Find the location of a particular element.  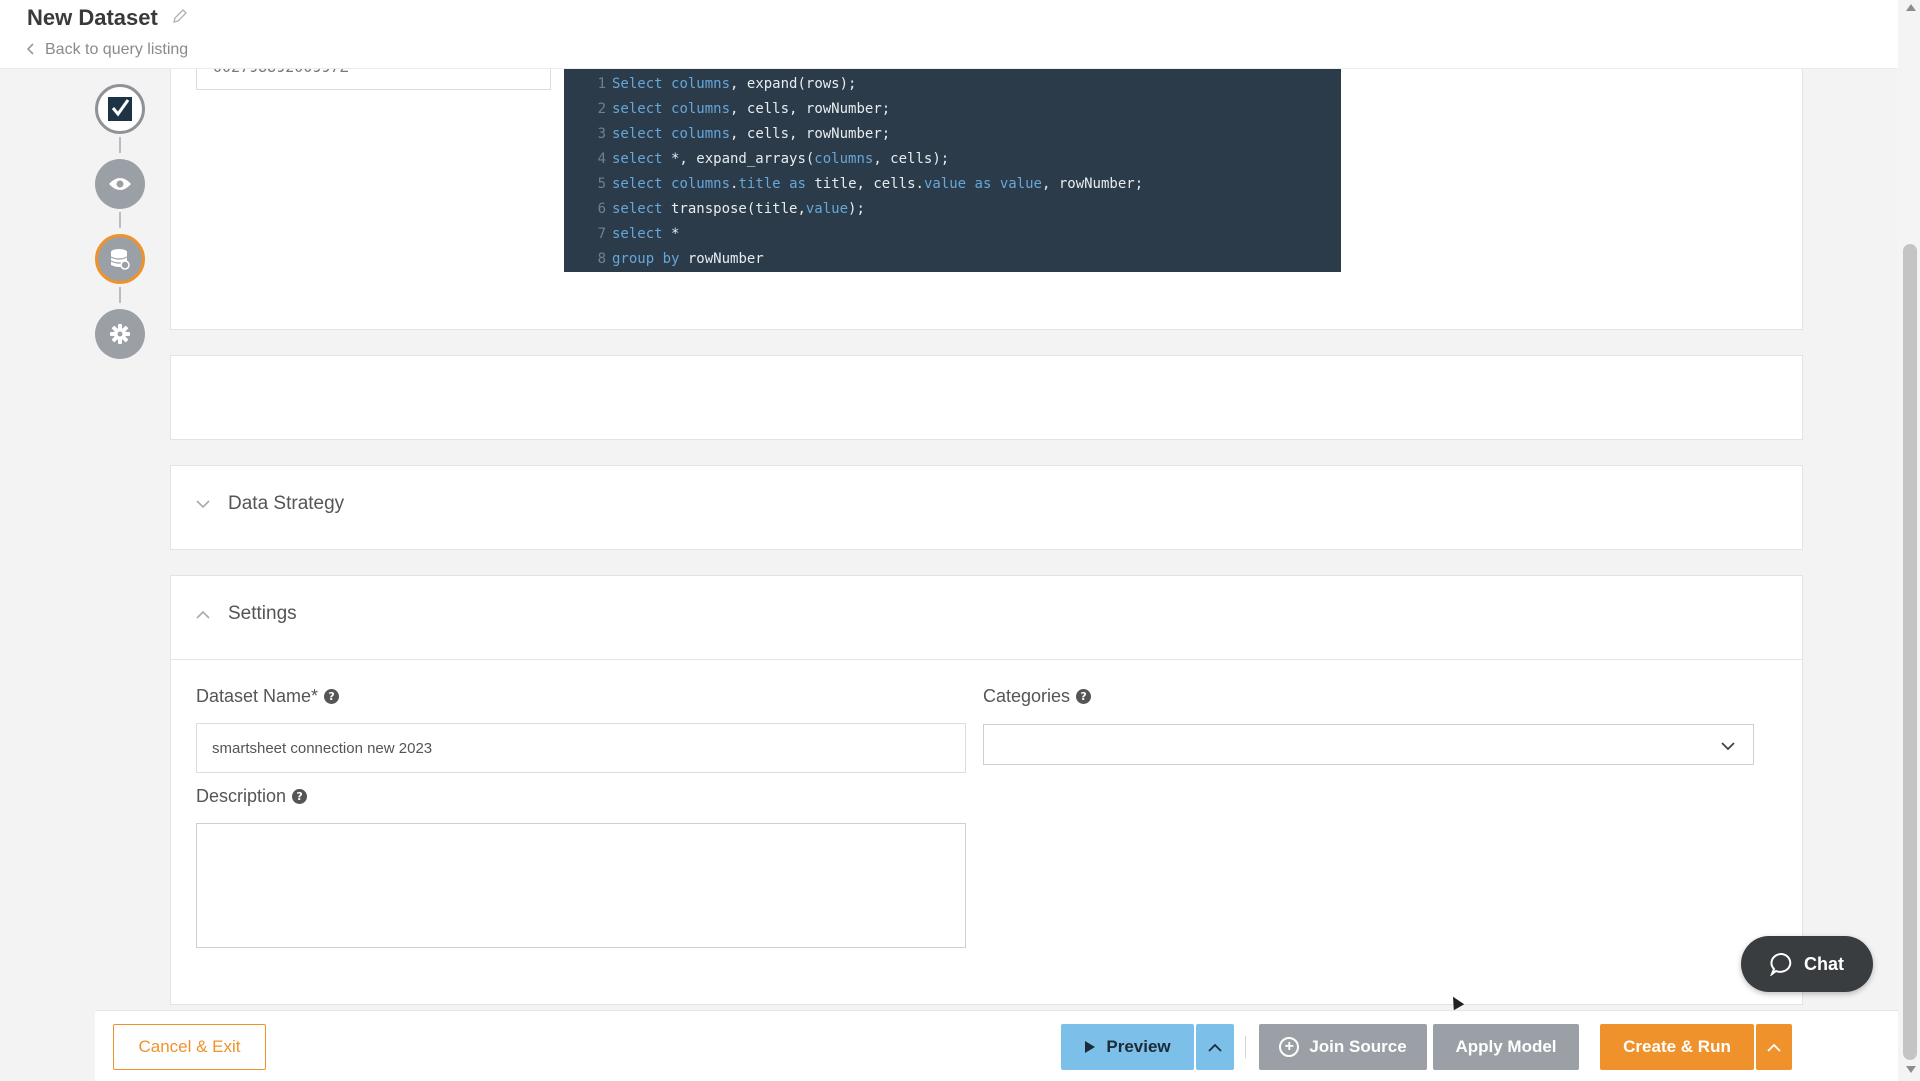

code-line: 6 select transpose(title,value); is located at coordinates (952, 209).